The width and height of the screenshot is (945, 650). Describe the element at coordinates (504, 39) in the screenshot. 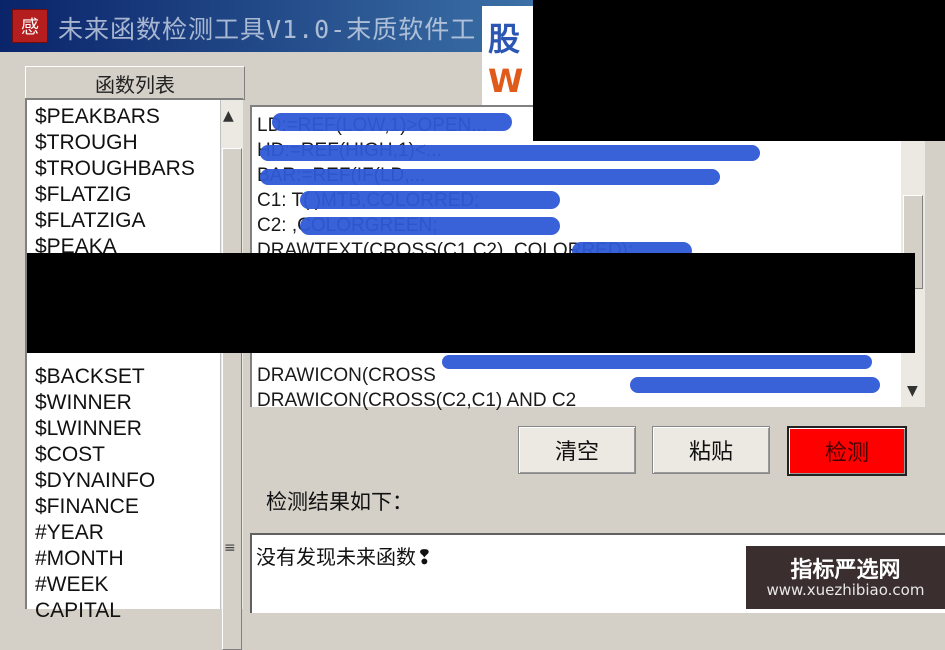

I see `watermark-logo-line1: 股` at that location.